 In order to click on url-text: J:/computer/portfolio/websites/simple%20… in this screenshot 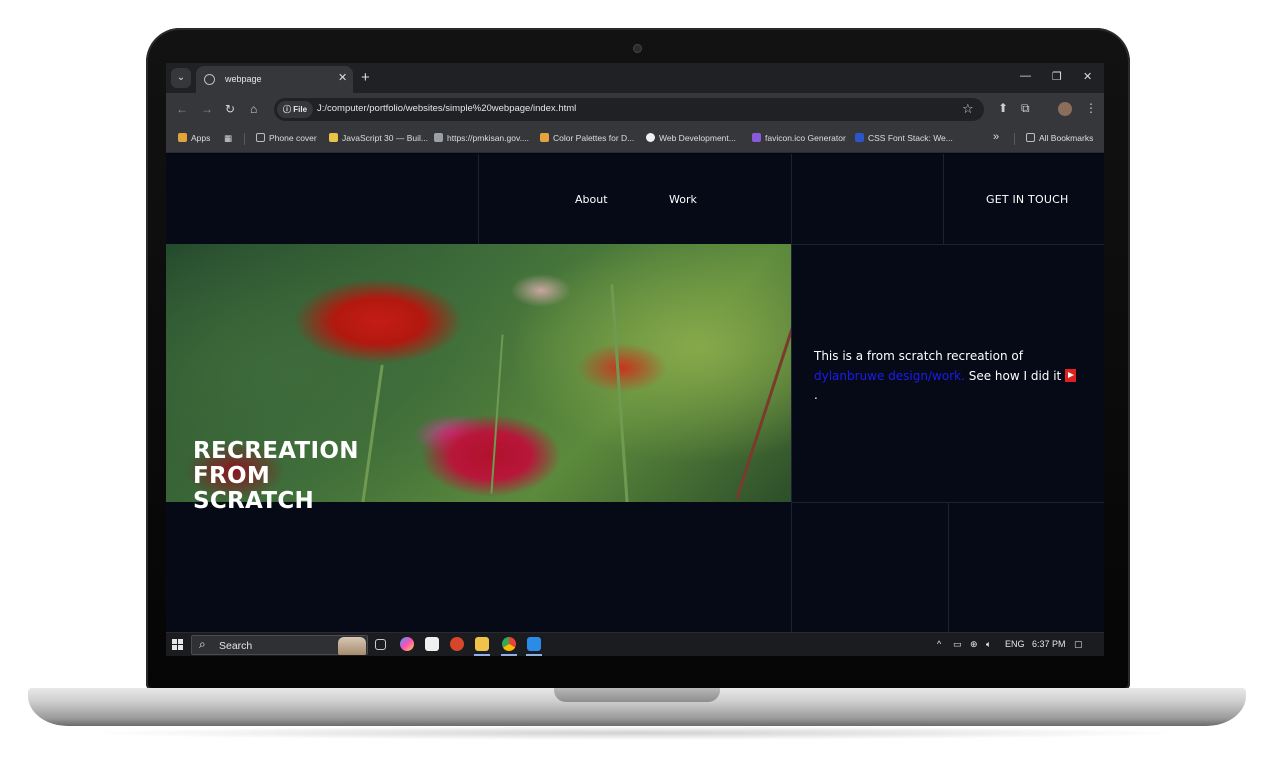, I will do `click(446, 108)`.